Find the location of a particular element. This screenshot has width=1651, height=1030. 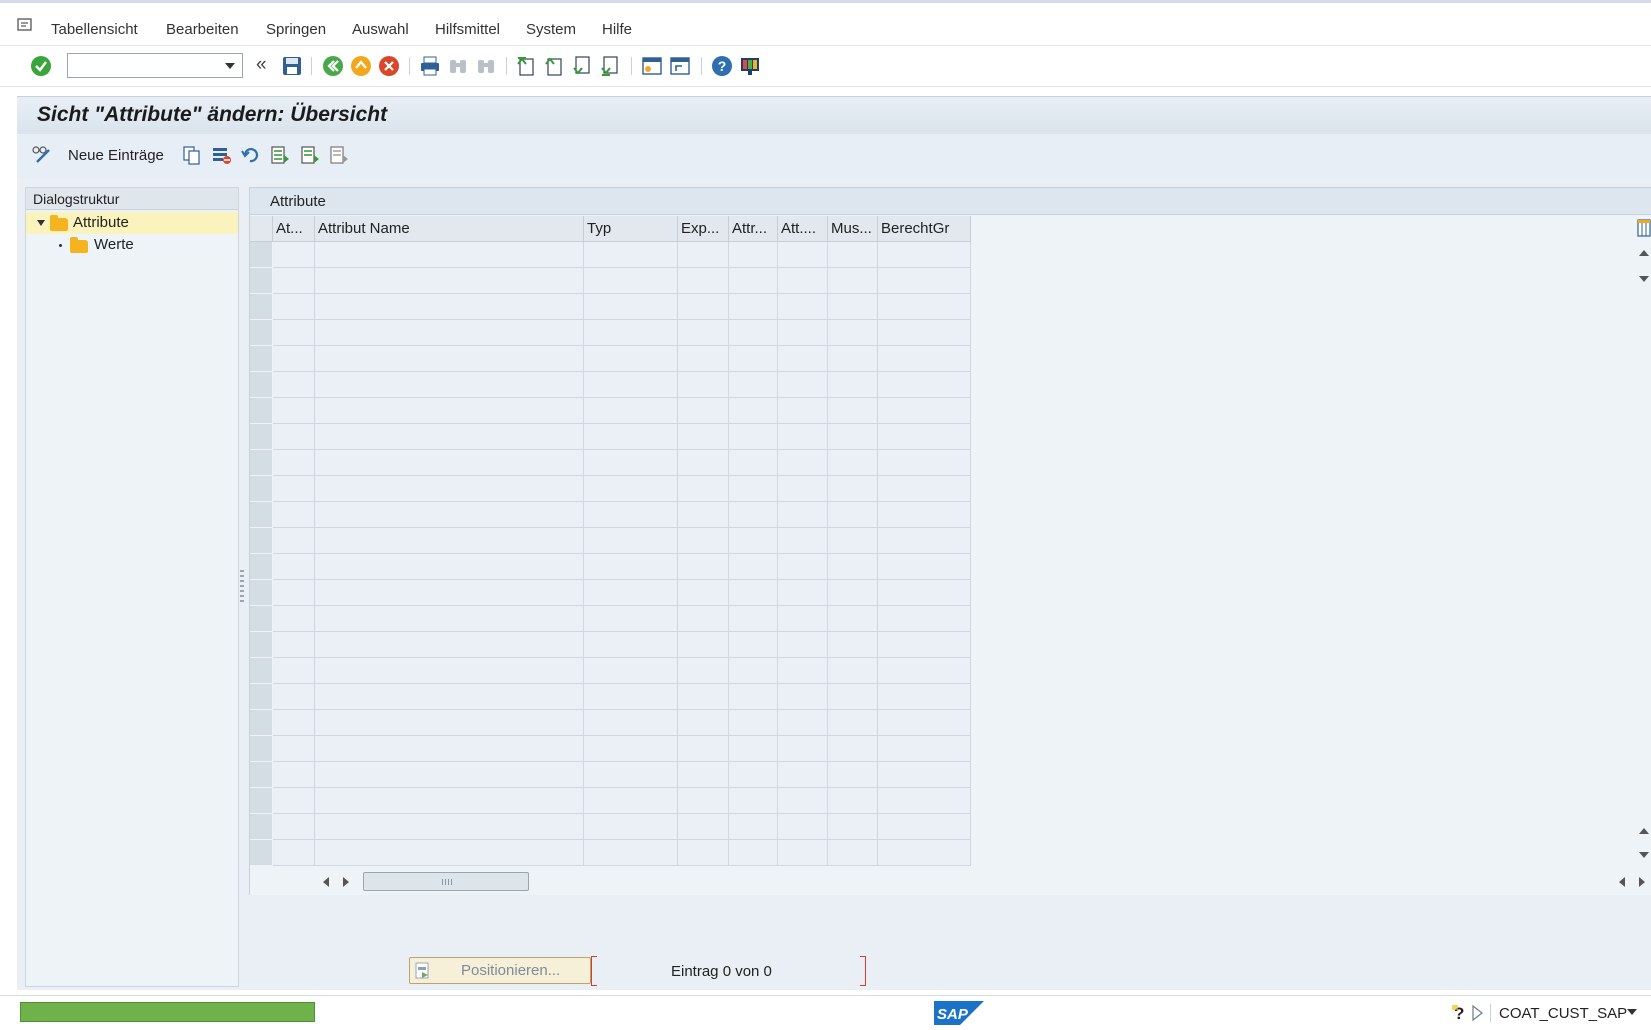

menu-bearbeiten: Bearbeiten is located at coordinates (202, 29).